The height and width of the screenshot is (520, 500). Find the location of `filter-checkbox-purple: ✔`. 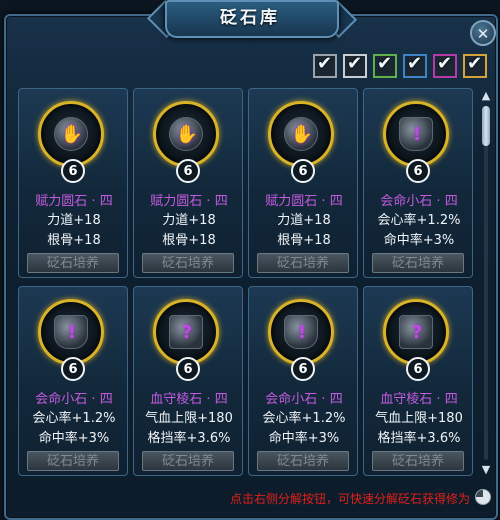

filter-checkbox-purple: ✔ is located at coordinates (445, 65).